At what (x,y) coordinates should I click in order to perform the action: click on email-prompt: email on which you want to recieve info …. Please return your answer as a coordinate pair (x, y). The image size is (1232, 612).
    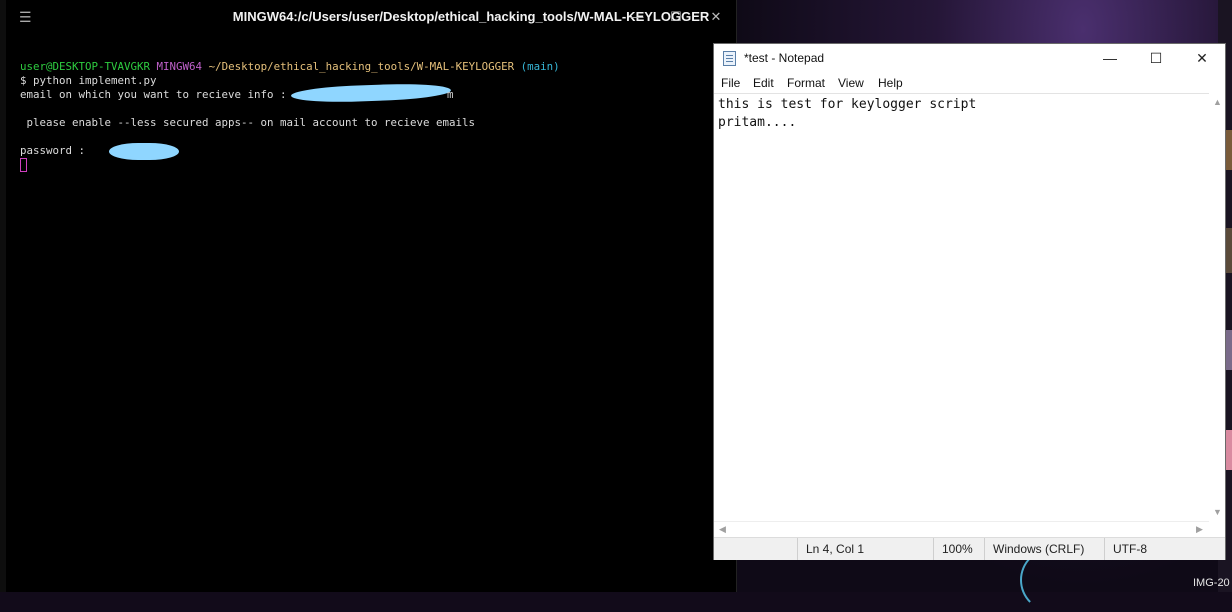
    Looking at the image, I should click on (153, 94).